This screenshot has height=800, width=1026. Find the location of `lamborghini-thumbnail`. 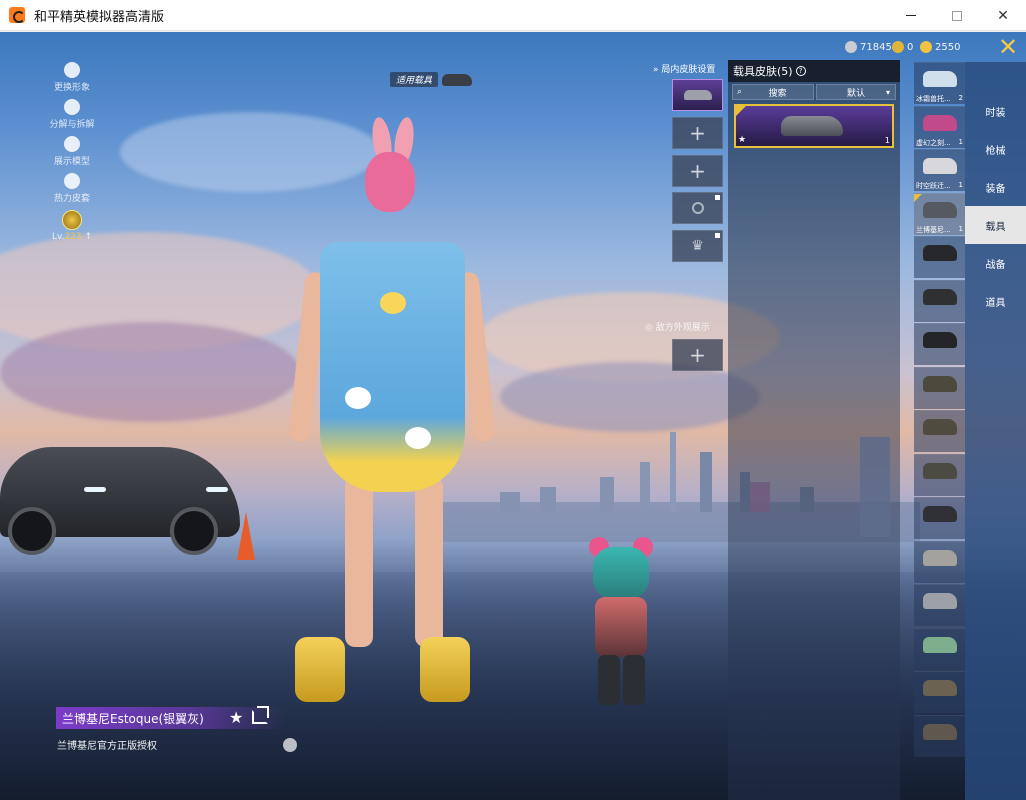

lamborghini-thumbnail is located at coordinates (812, 126).